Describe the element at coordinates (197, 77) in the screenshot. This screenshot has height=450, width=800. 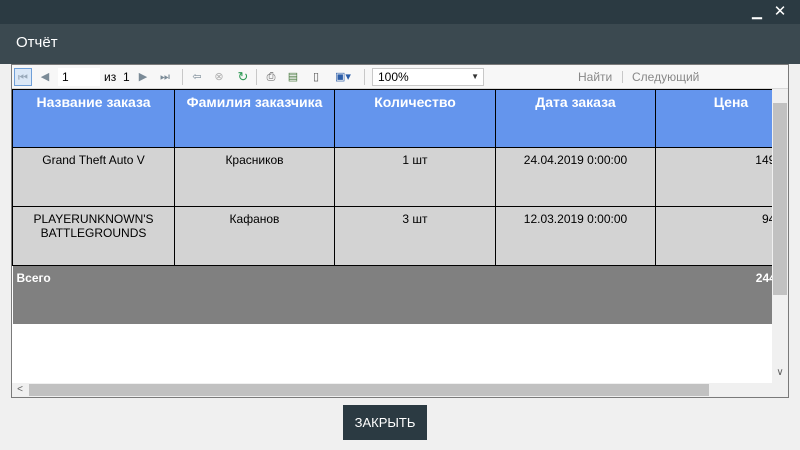
I see `back-icon: ⇦` at that location.